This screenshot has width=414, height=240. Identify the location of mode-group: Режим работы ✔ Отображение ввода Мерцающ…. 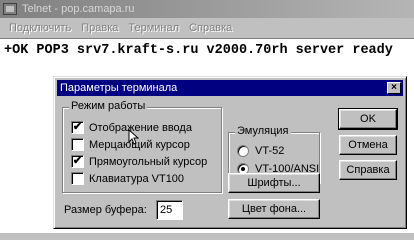
(142, 146).